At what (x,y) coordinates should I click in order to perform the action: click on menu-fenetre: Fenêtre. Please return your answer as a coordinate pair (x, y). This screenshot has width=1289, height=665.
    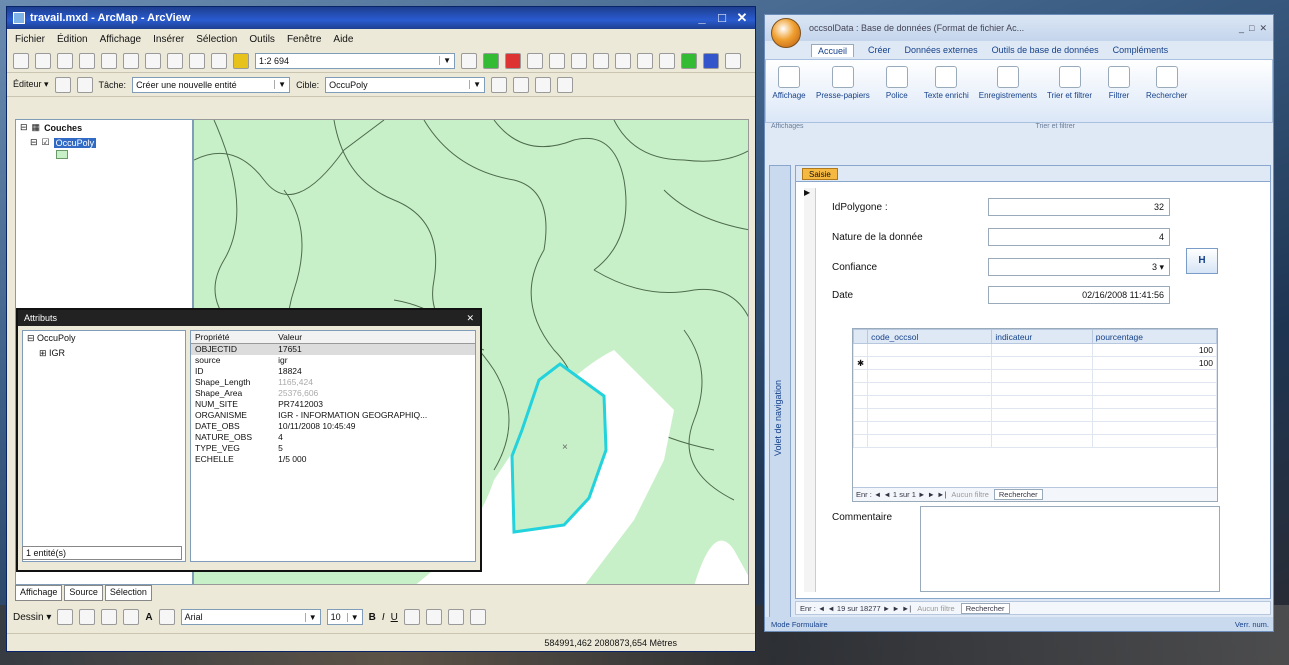
    Looking at the image, I should click on (304, 39).